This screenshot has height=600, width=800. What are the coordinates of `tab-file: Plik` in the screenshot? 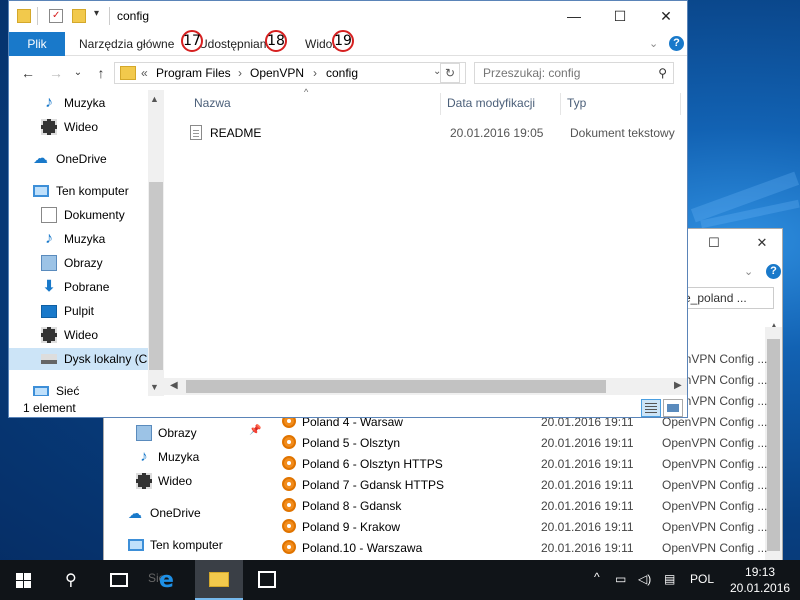 It's located at (37, 44).